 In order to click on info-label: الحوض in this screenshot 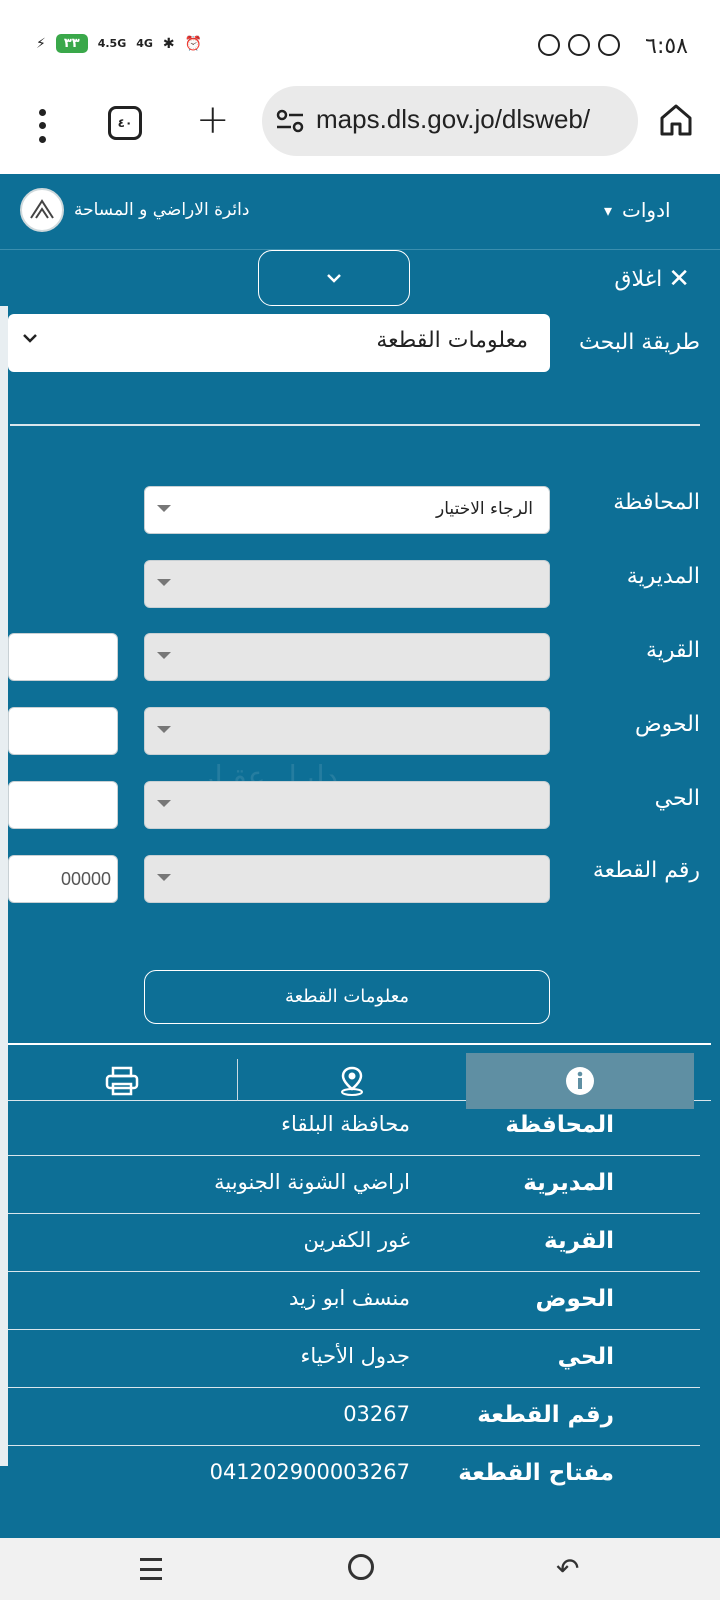, I will do `click(574, 1299)`.